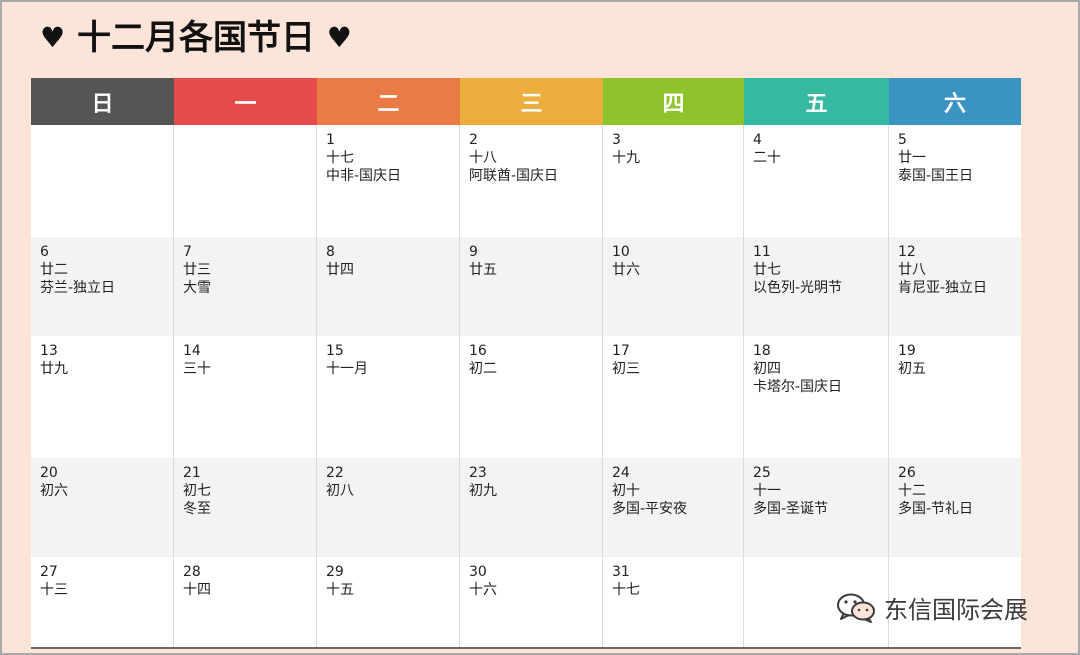  What do you see at coordinates (816, 101) in the screenshot?
I see `weekday-header-cell: 五` at bounding box center [816, 101].